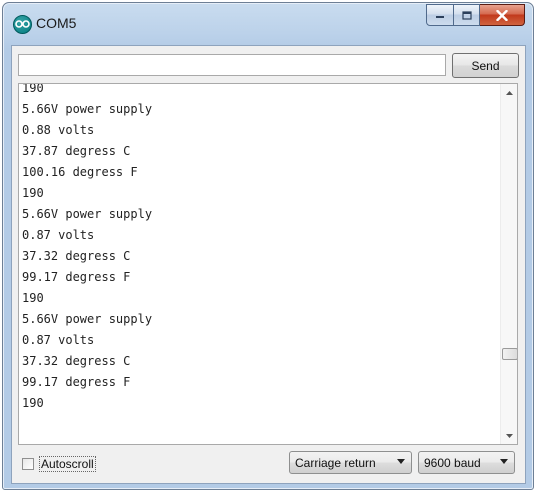 This screenshot has width=540, height=491. What do you see at coordinates (485, 65) in the screenshot?
I see `send-button: Send` at bounding box center [485, 65].